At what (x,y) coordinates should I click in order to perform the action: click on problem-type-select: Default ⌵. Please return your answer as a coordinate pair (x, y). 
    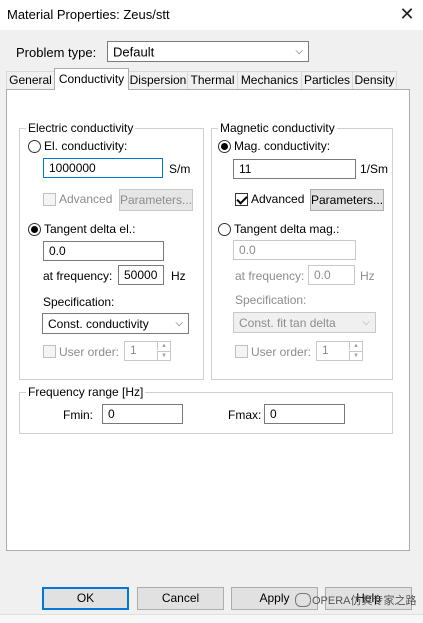
    Looking at the image, I should click on (208, 51).